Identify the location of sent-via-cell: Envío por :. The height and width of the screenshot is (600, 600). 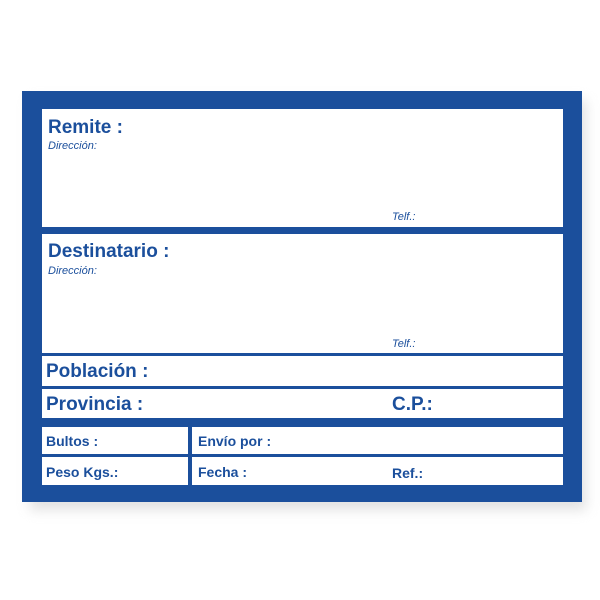
(377, 440).